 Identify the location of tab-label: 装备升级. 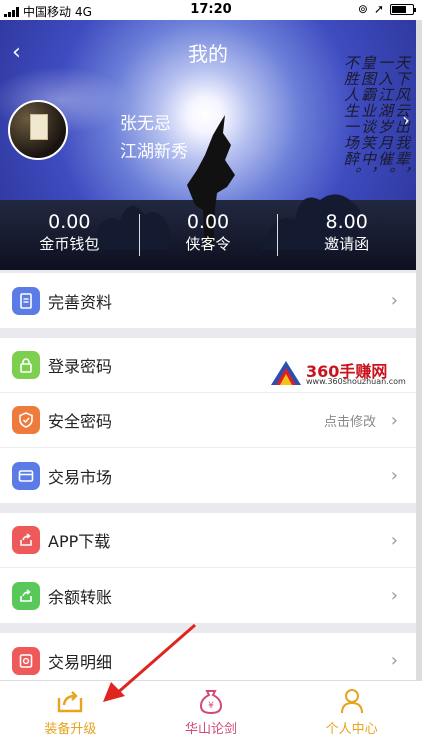
(70, 729).